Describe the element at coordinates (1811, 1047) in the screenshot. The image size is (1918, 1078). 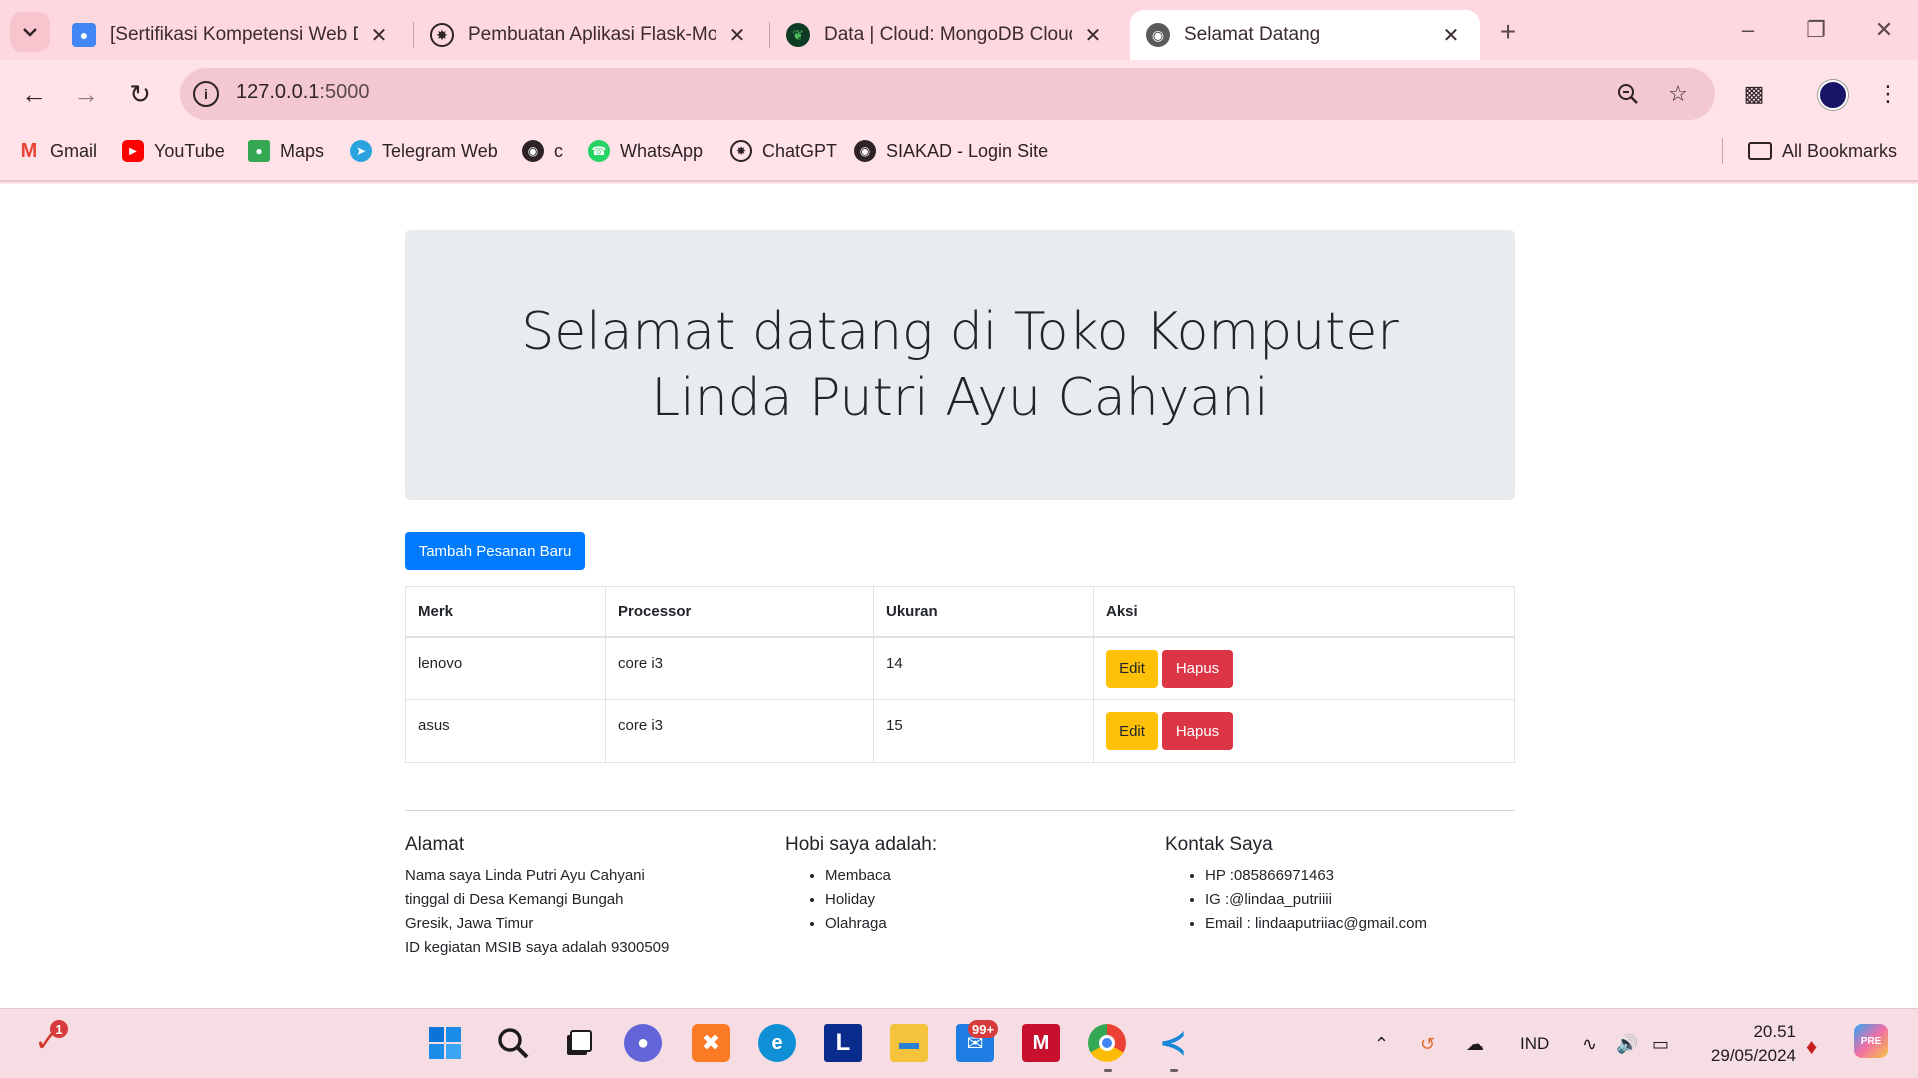
I see `notification-bell-icon: ♦` at that location.